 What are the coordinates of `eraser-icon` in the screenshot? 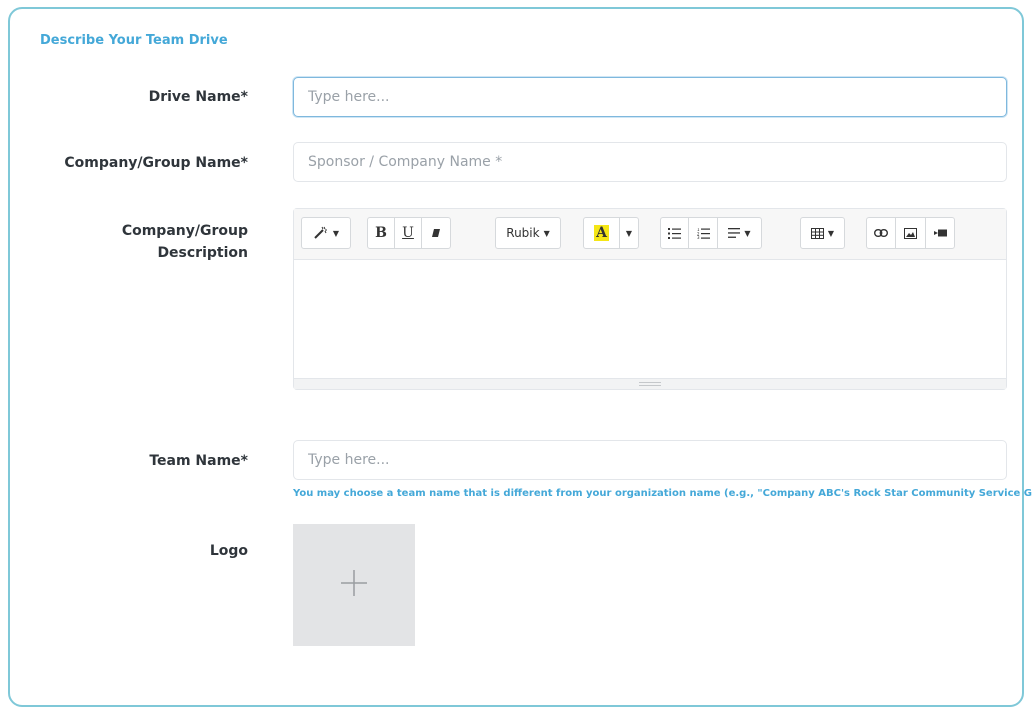 It's located at (436, 233).